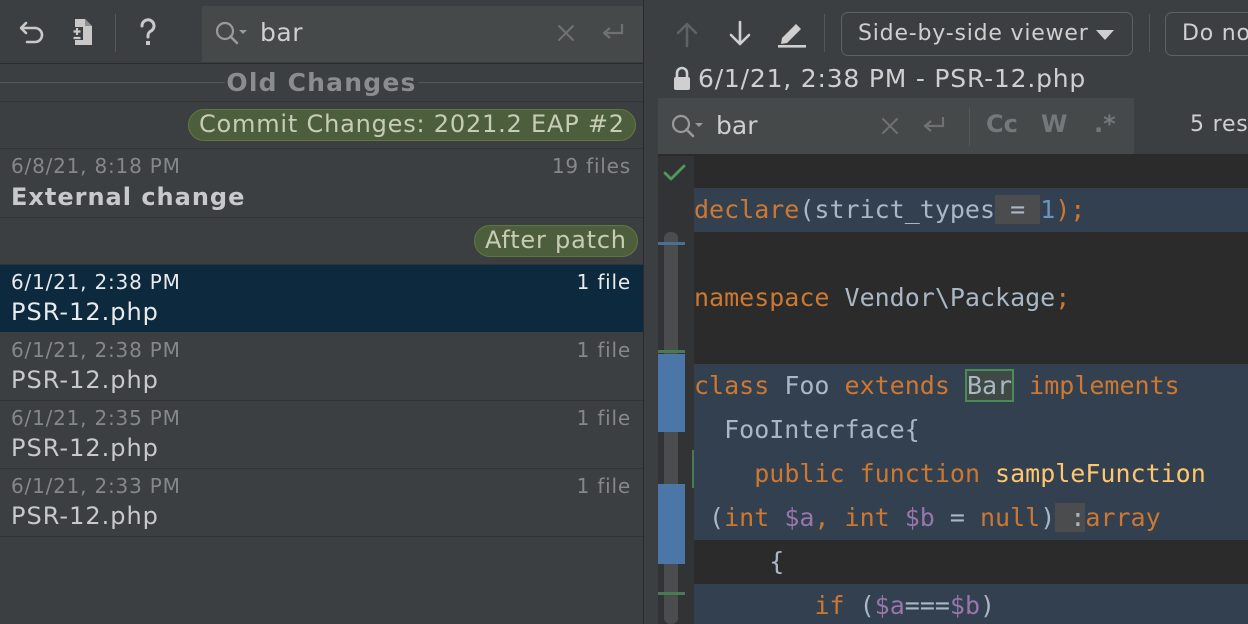  What do you see at coordinates (709, 517) in the screenshot?
I see `code-token: (` at bounding box center [709, 517].